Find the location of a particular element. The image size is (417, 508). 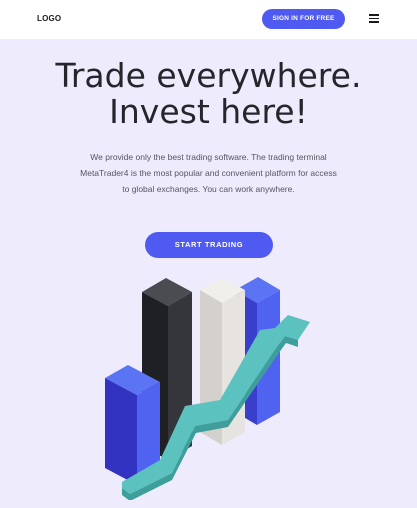

logo: LOGO is located at coordinates (49, 18).